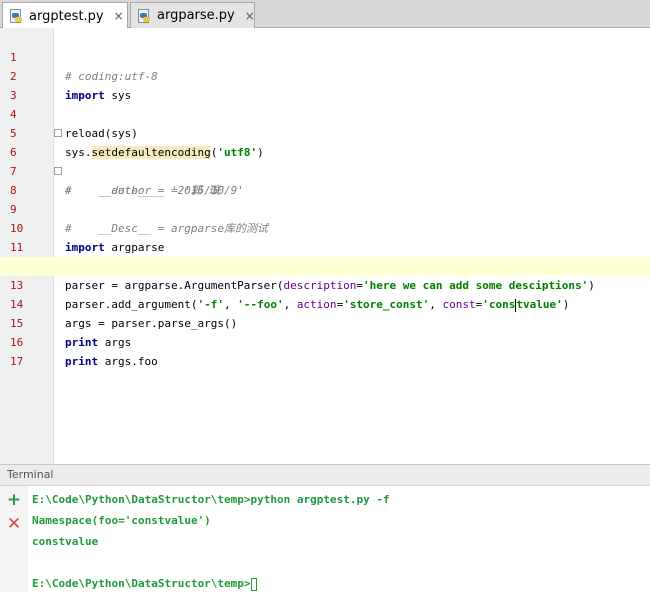  I want to click on tab-label: argparse.py, so click(196, 15).